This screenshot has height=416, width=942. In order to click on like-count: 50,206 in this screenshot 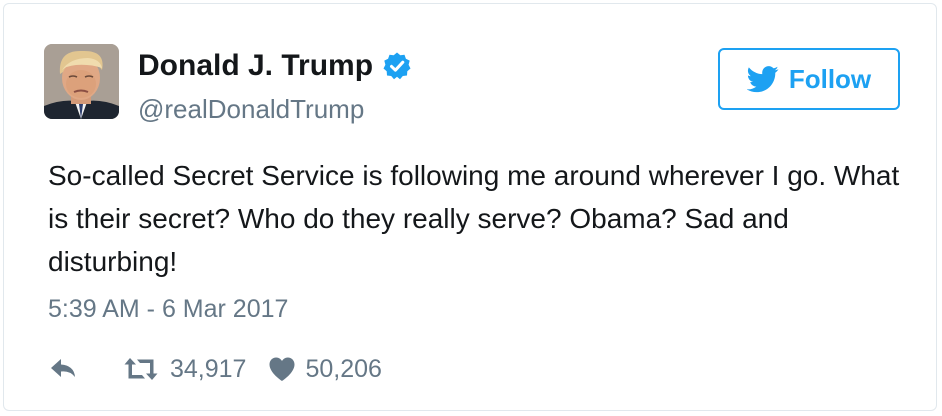, I will do `click(343, 368)`.